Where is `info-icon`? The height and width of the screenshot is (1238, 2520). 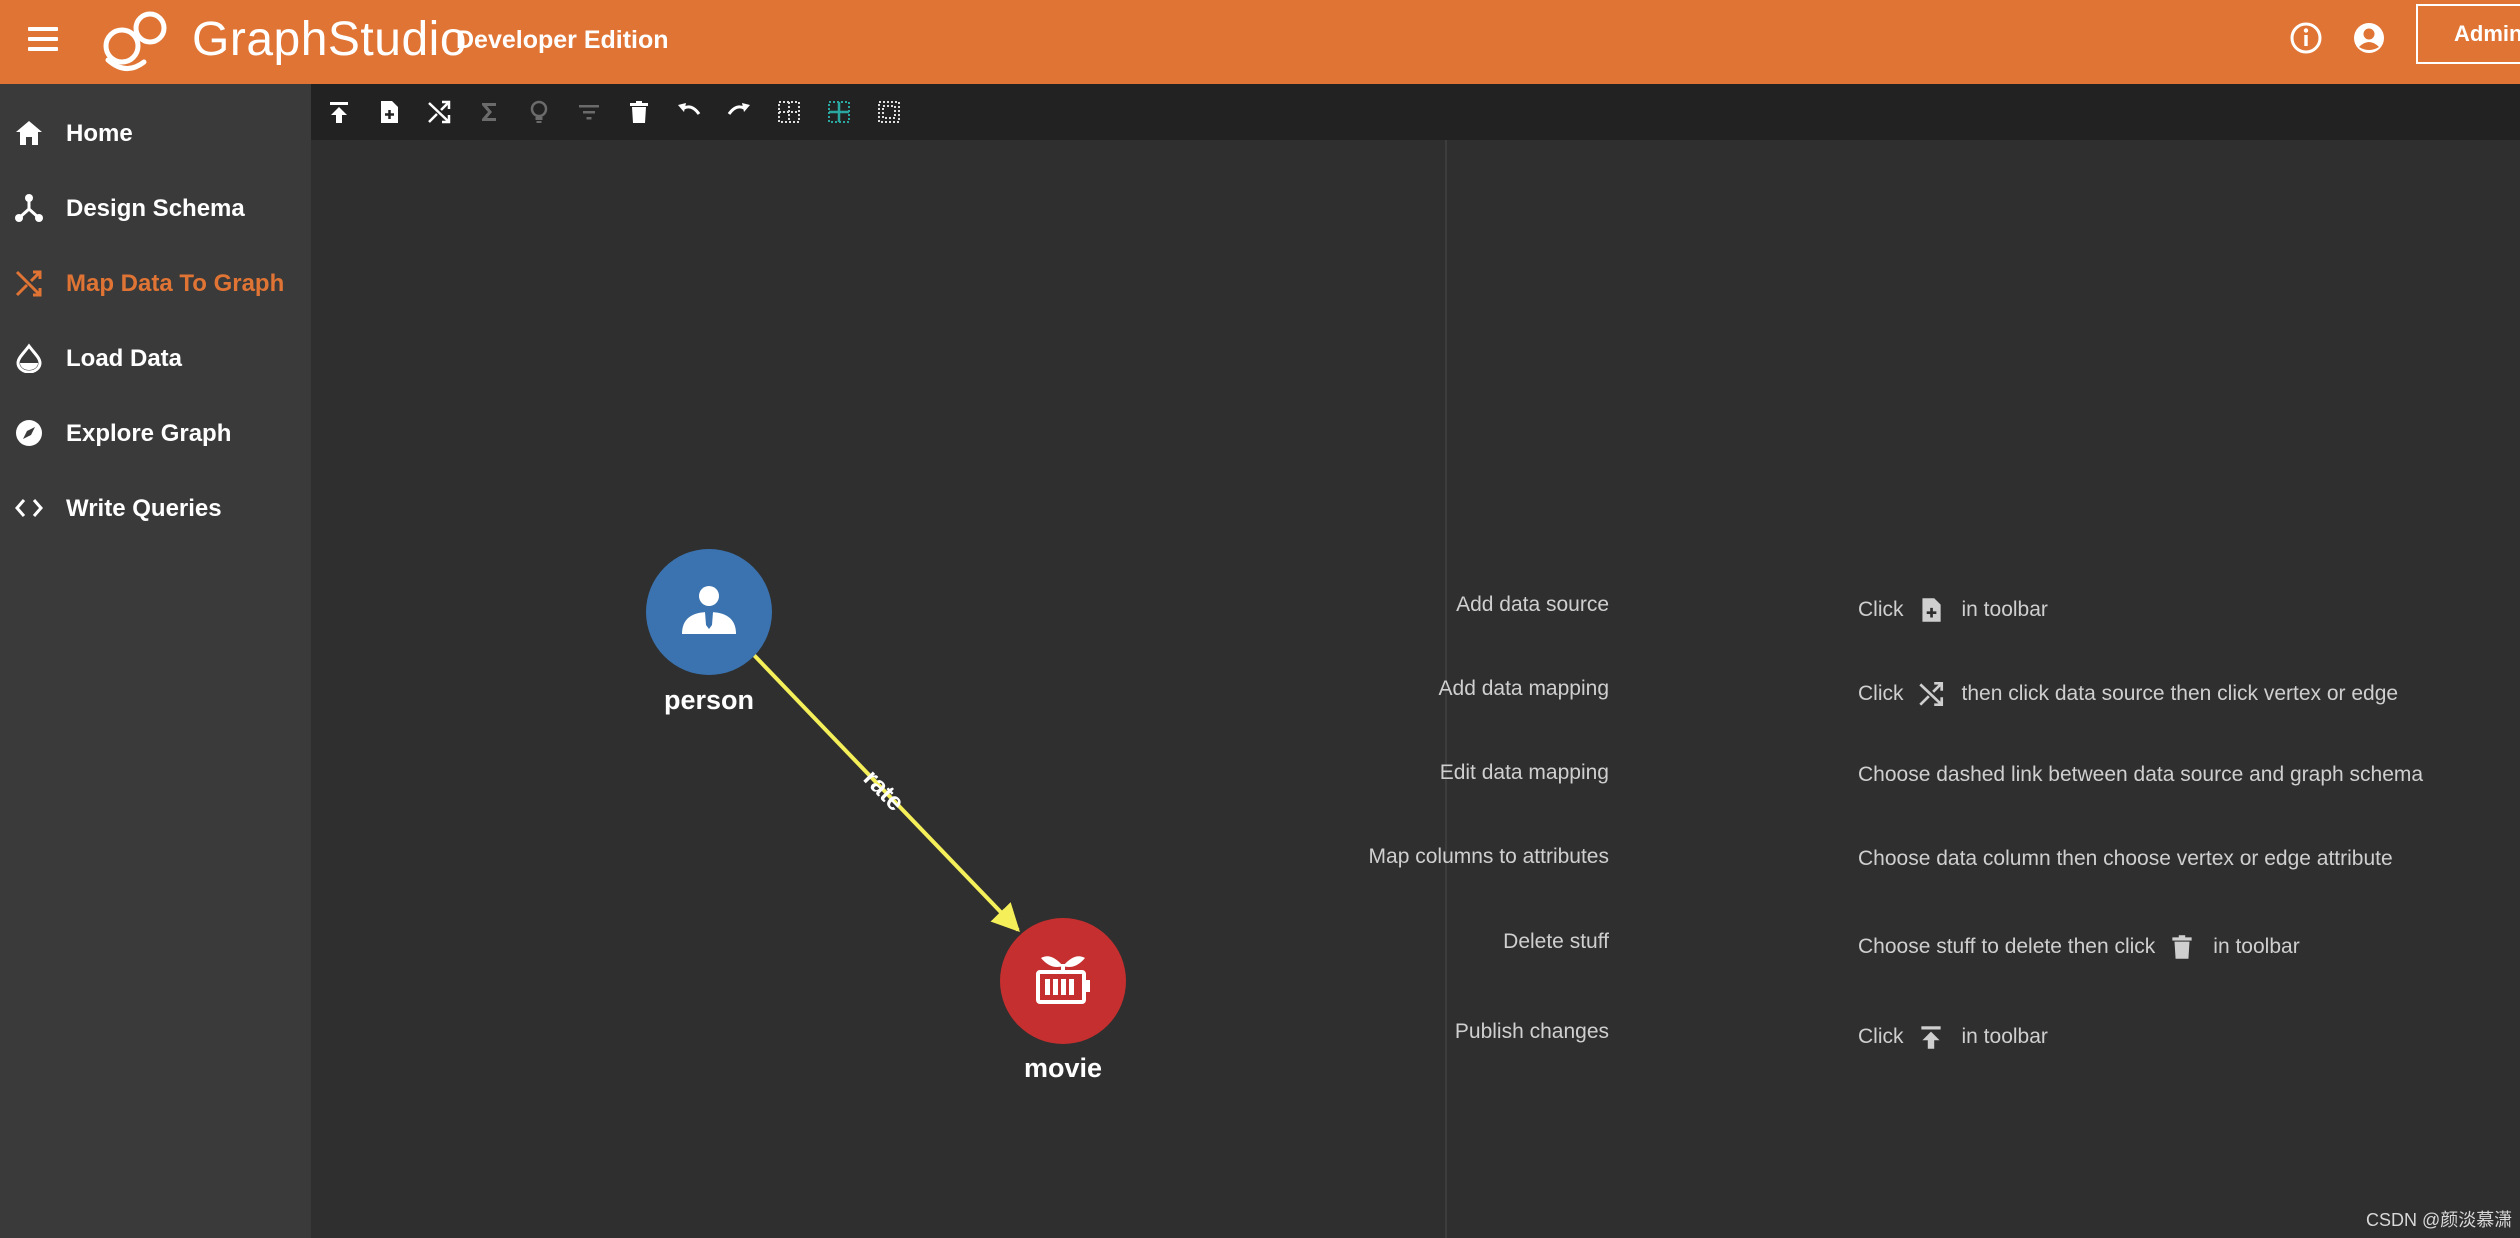
info-icon is located at coordinates (2306, 38).